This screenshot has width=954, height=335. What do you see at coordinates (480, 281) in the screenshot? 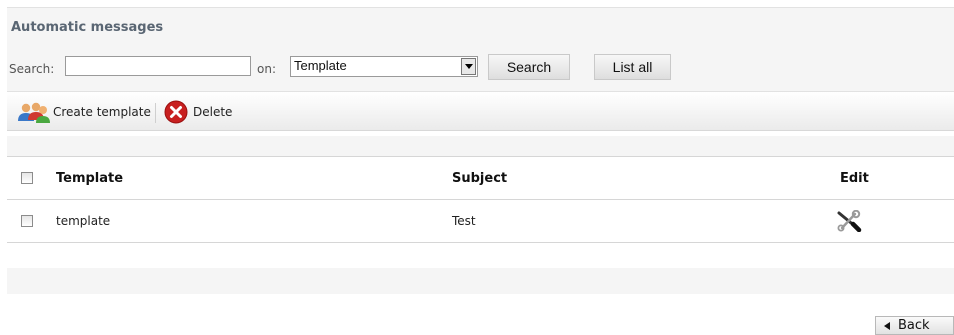
I see `spacer-band-bottom` at bounding box center [480, 281].